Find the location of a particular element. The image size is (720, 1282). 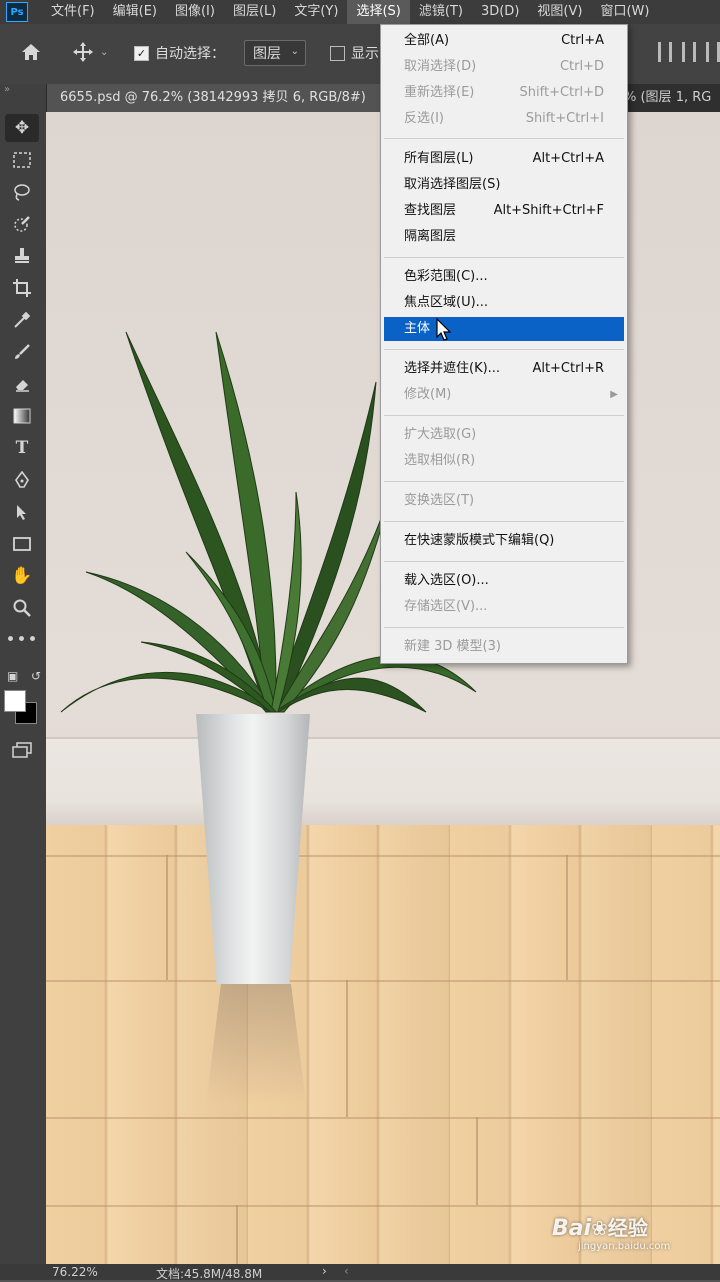

screen-mode-icon is located at coordinates (22, 750).